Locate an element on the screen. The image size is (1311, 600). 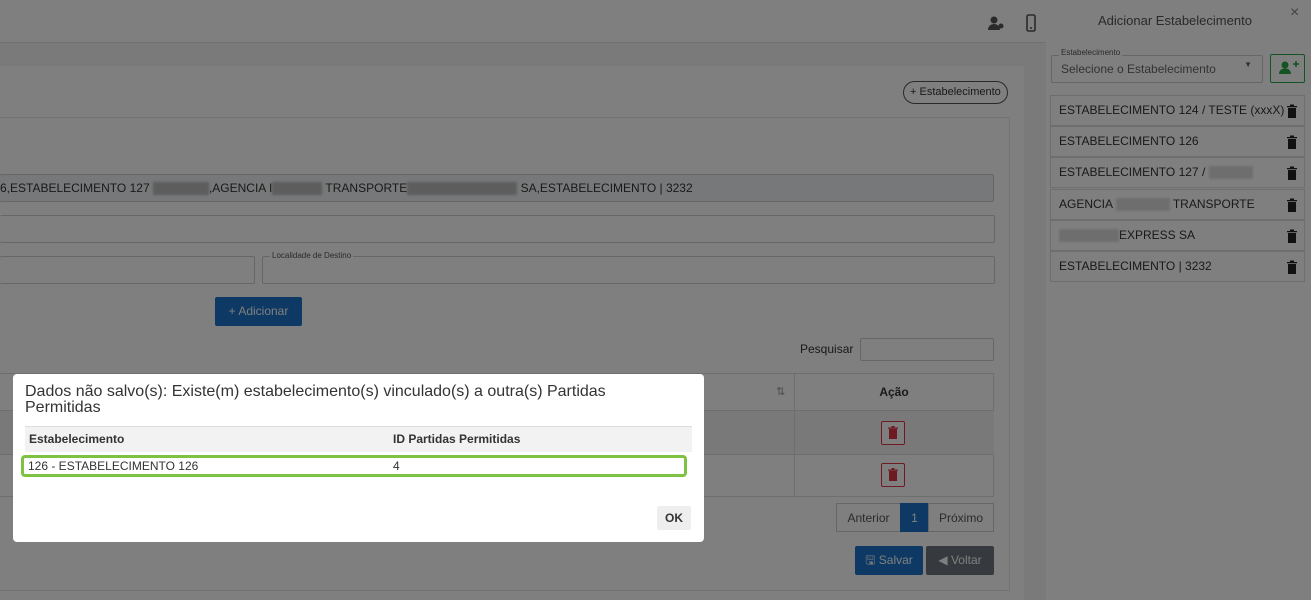
cell-establishment: 126 - ESTABELECIMENTO 126 is located at coordinates (113, 466).